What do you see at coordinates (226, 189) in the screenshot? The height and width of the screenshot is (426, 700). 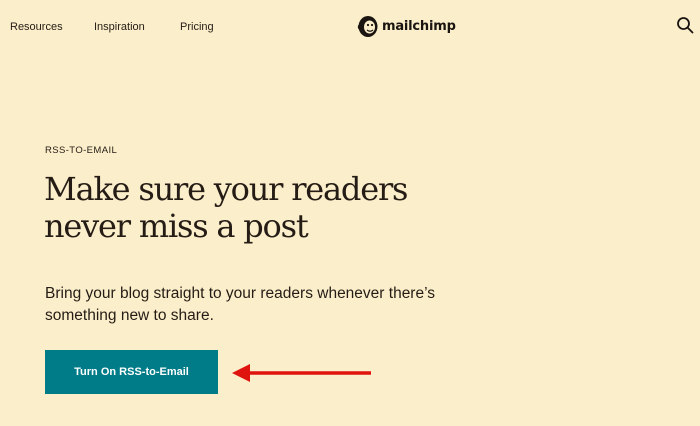 I see `headline-line: Make sure your readers` at bounding box center [226, 189].